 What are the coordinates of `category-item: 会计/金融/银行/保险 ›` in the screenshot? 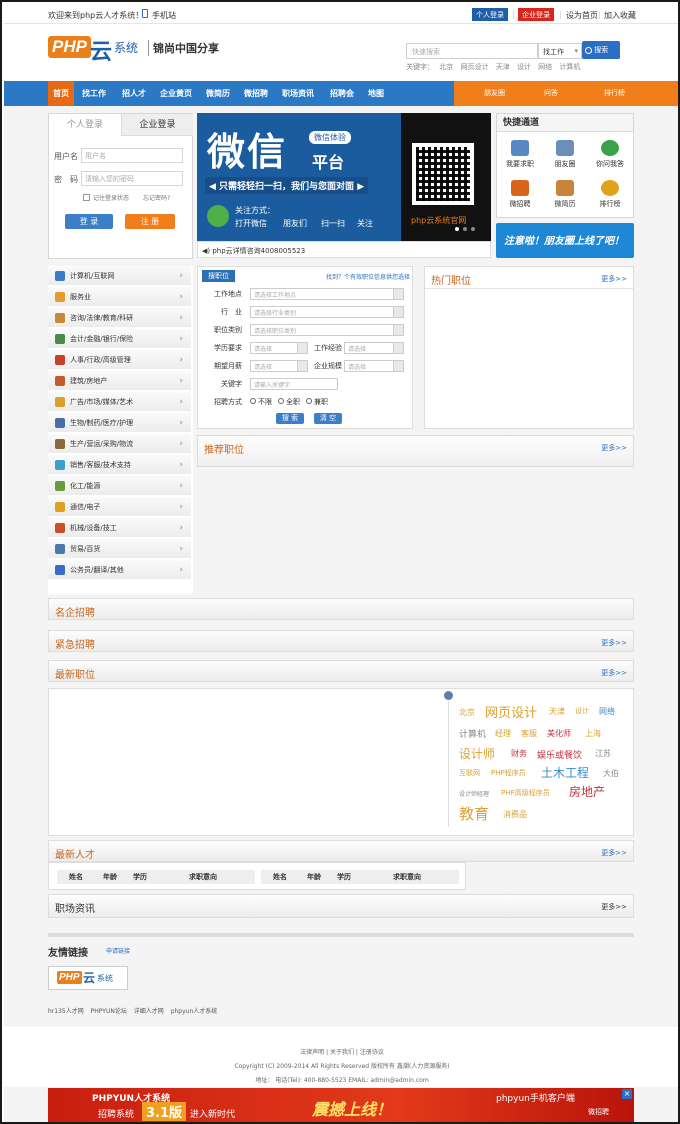 It's located at (119, 339).